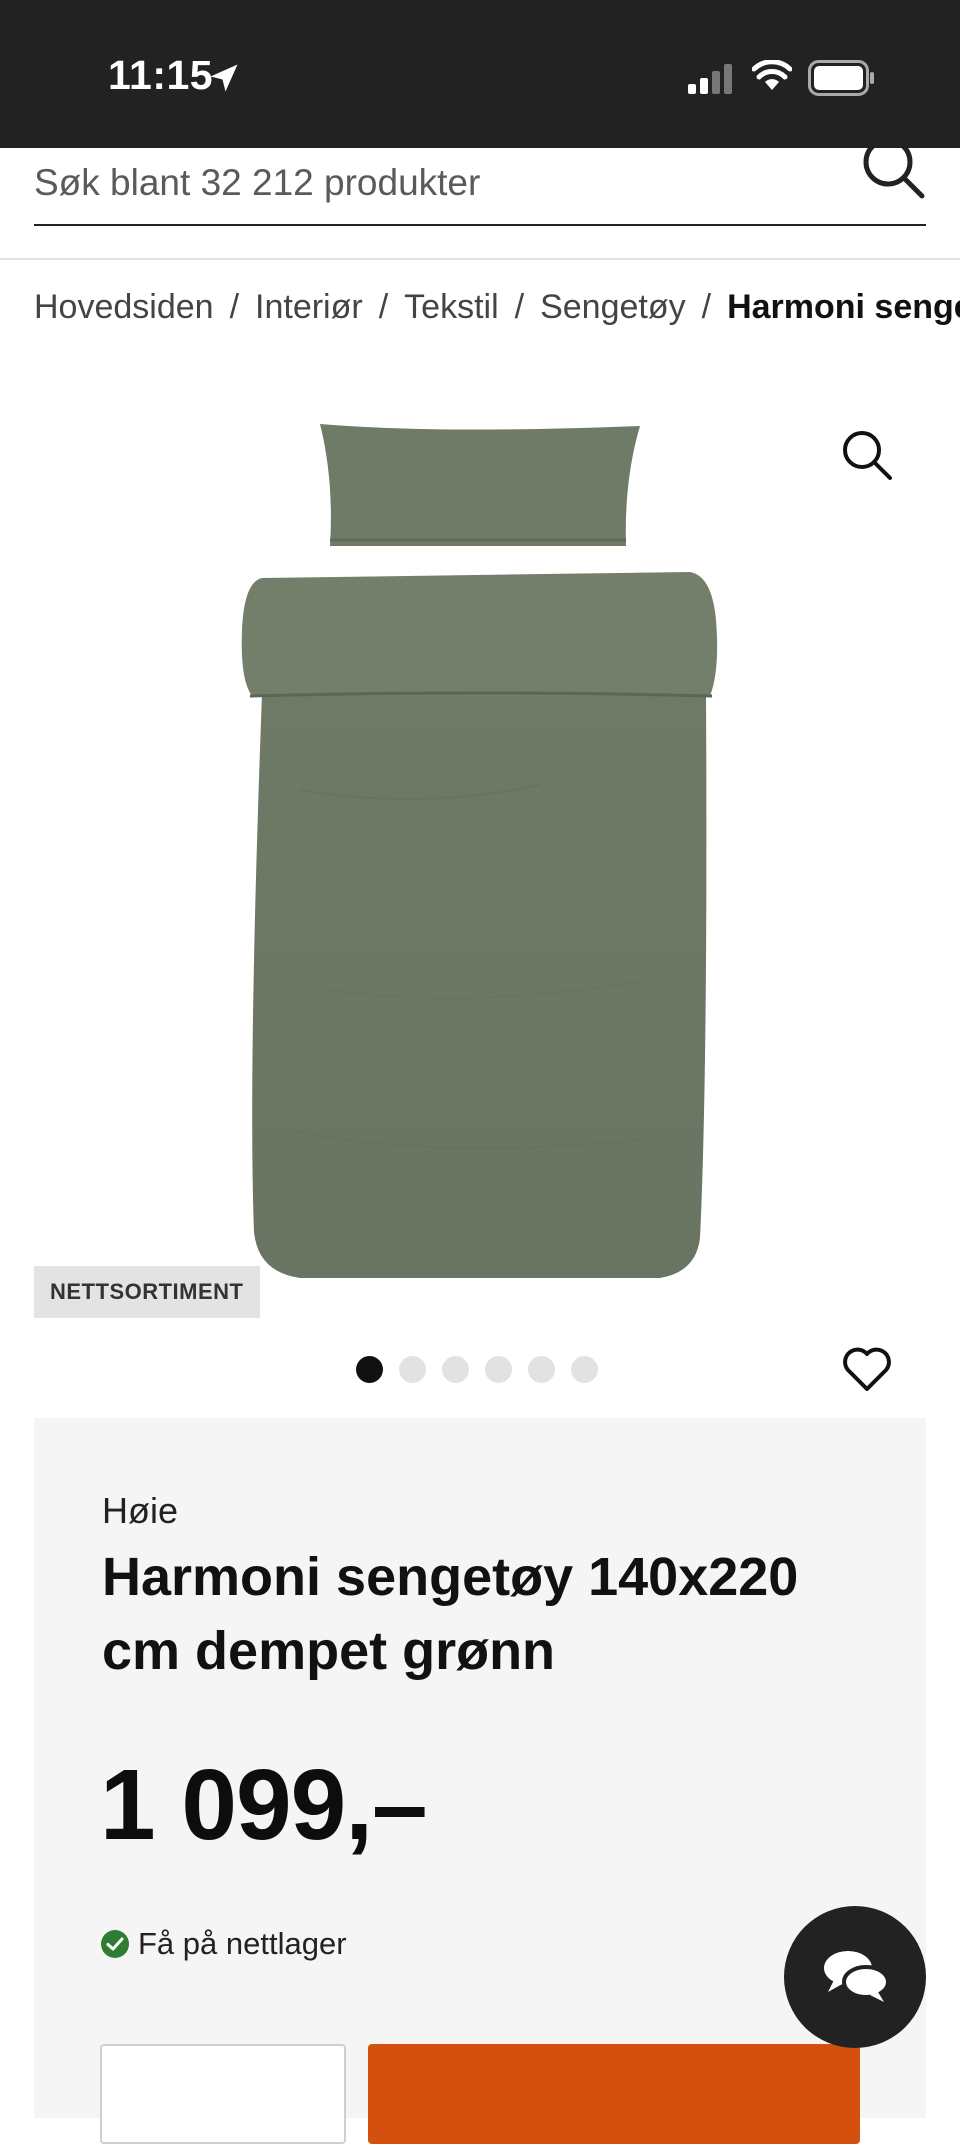 This screenshot has height=2144, width=960. What do you see at coordinates (224, 78) in the screenshot?
I see `location-arrow-icon` at bounding box center [224, 78].